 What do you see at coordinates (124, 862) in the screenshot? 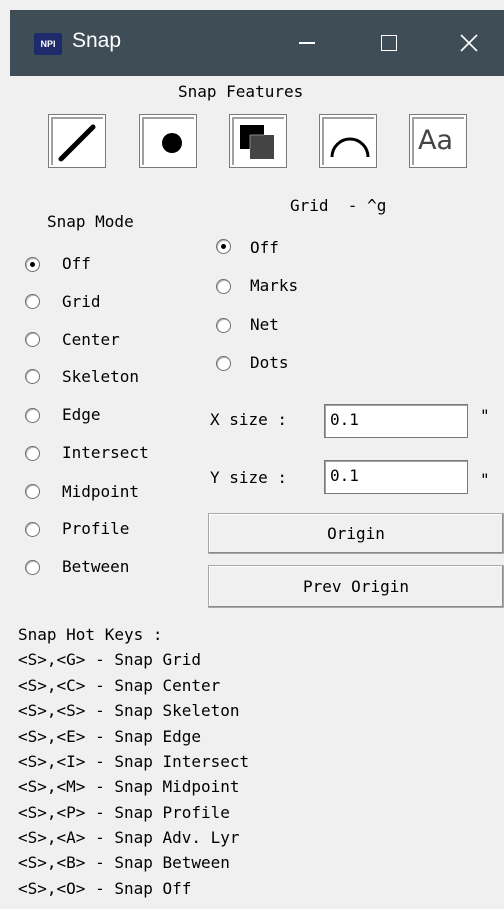
I see `hotkey-line: <S>,<B> - Snap Between` at bounding box center [124, 862].